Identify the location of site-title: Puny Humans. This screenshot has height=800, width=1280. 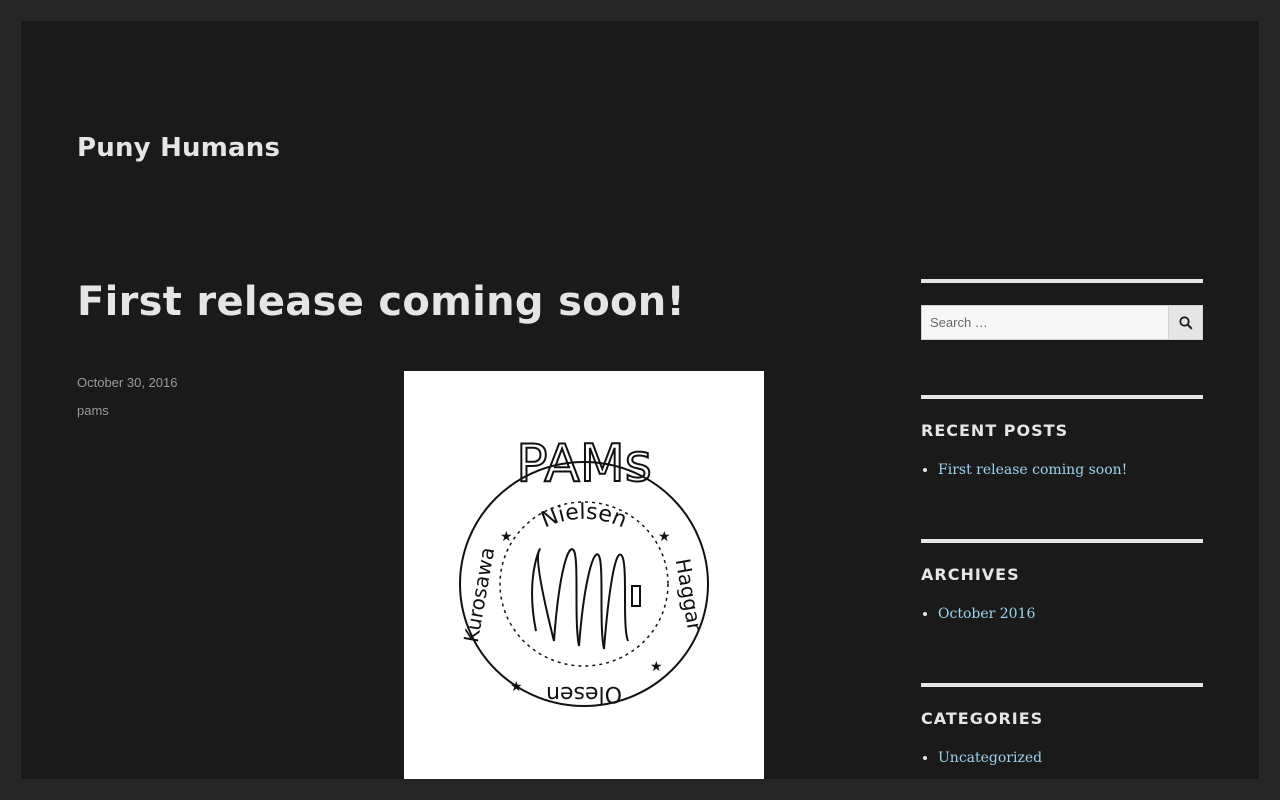
(178, 148).